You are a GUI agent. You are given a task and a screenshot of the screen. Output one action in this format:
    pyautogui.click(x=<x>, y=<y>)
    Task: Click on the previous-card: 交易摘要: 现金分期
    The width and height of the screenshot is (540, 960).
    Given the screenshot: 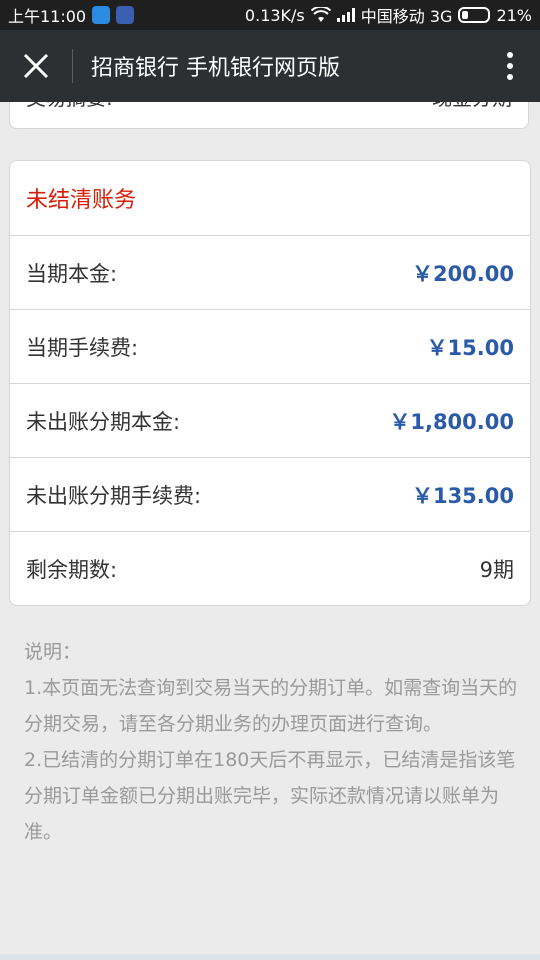 What is the action you would take?
    pyautogui.click(x=269, y=115)
    